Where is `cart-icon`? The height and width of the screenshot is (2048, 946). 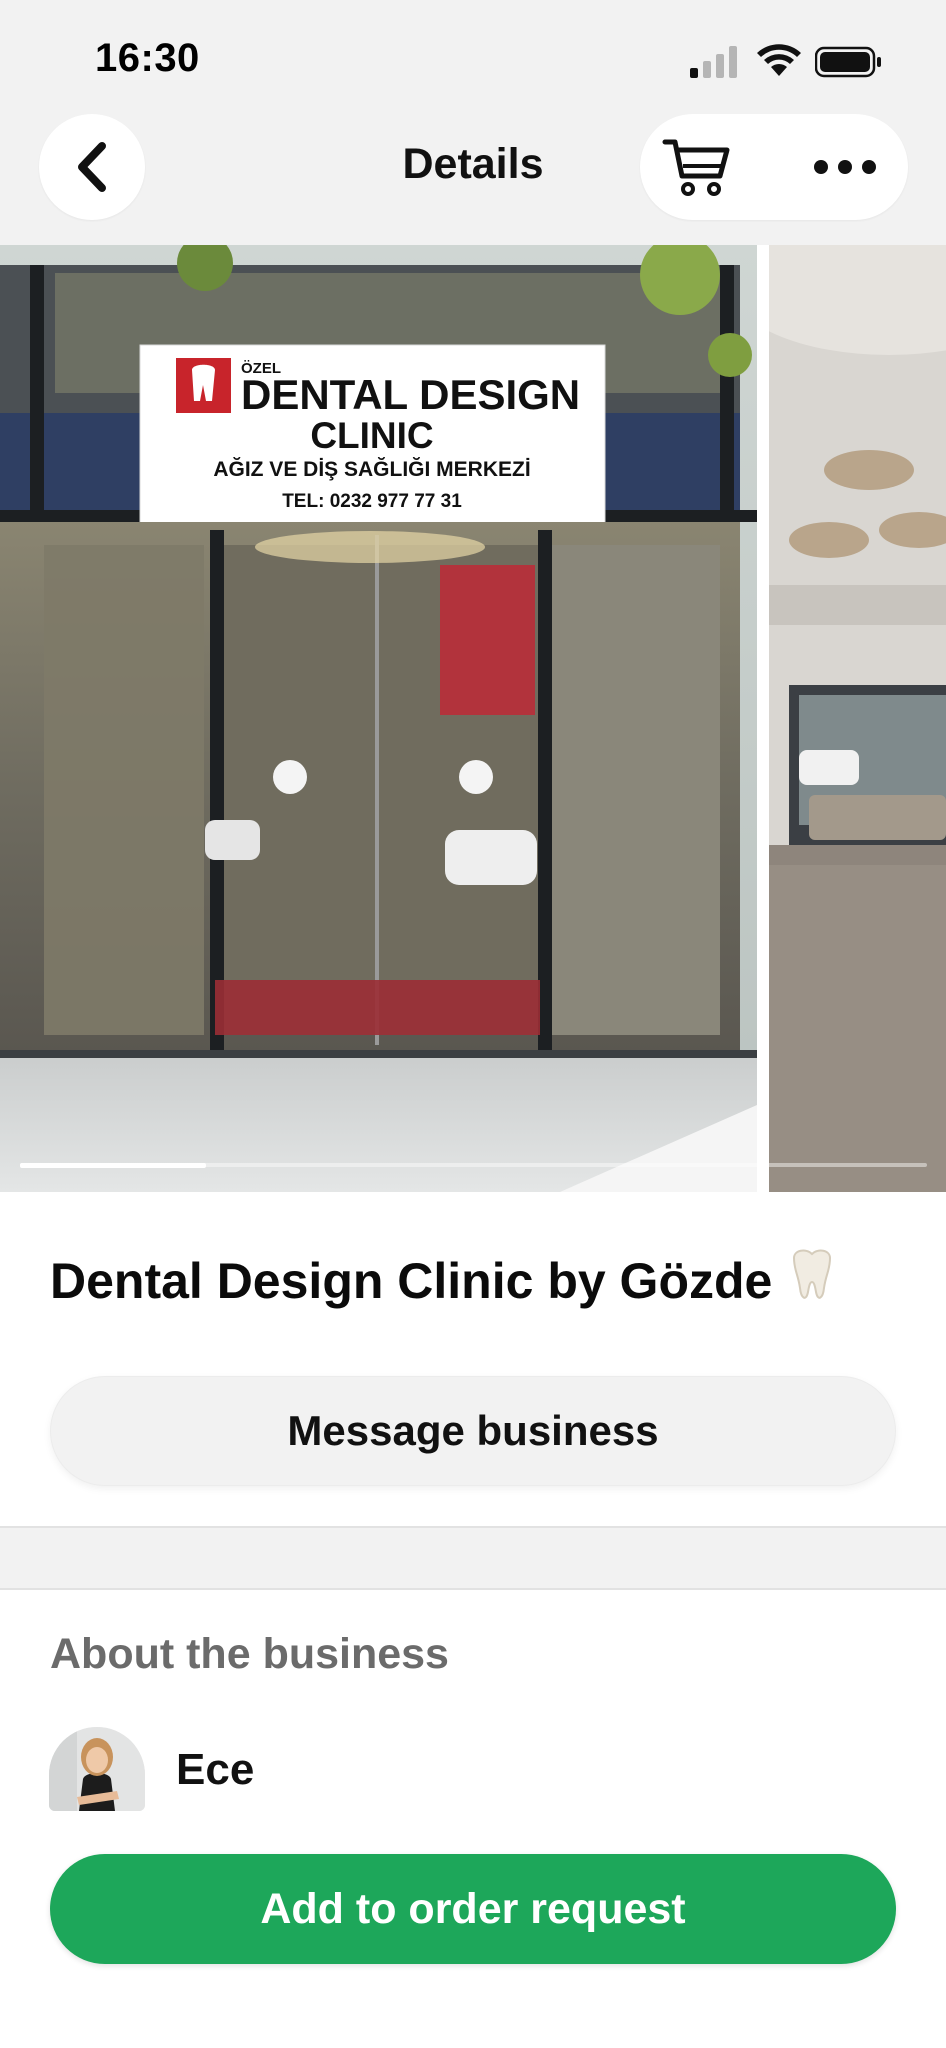
cart-icon is located at coordinates (696, 167).